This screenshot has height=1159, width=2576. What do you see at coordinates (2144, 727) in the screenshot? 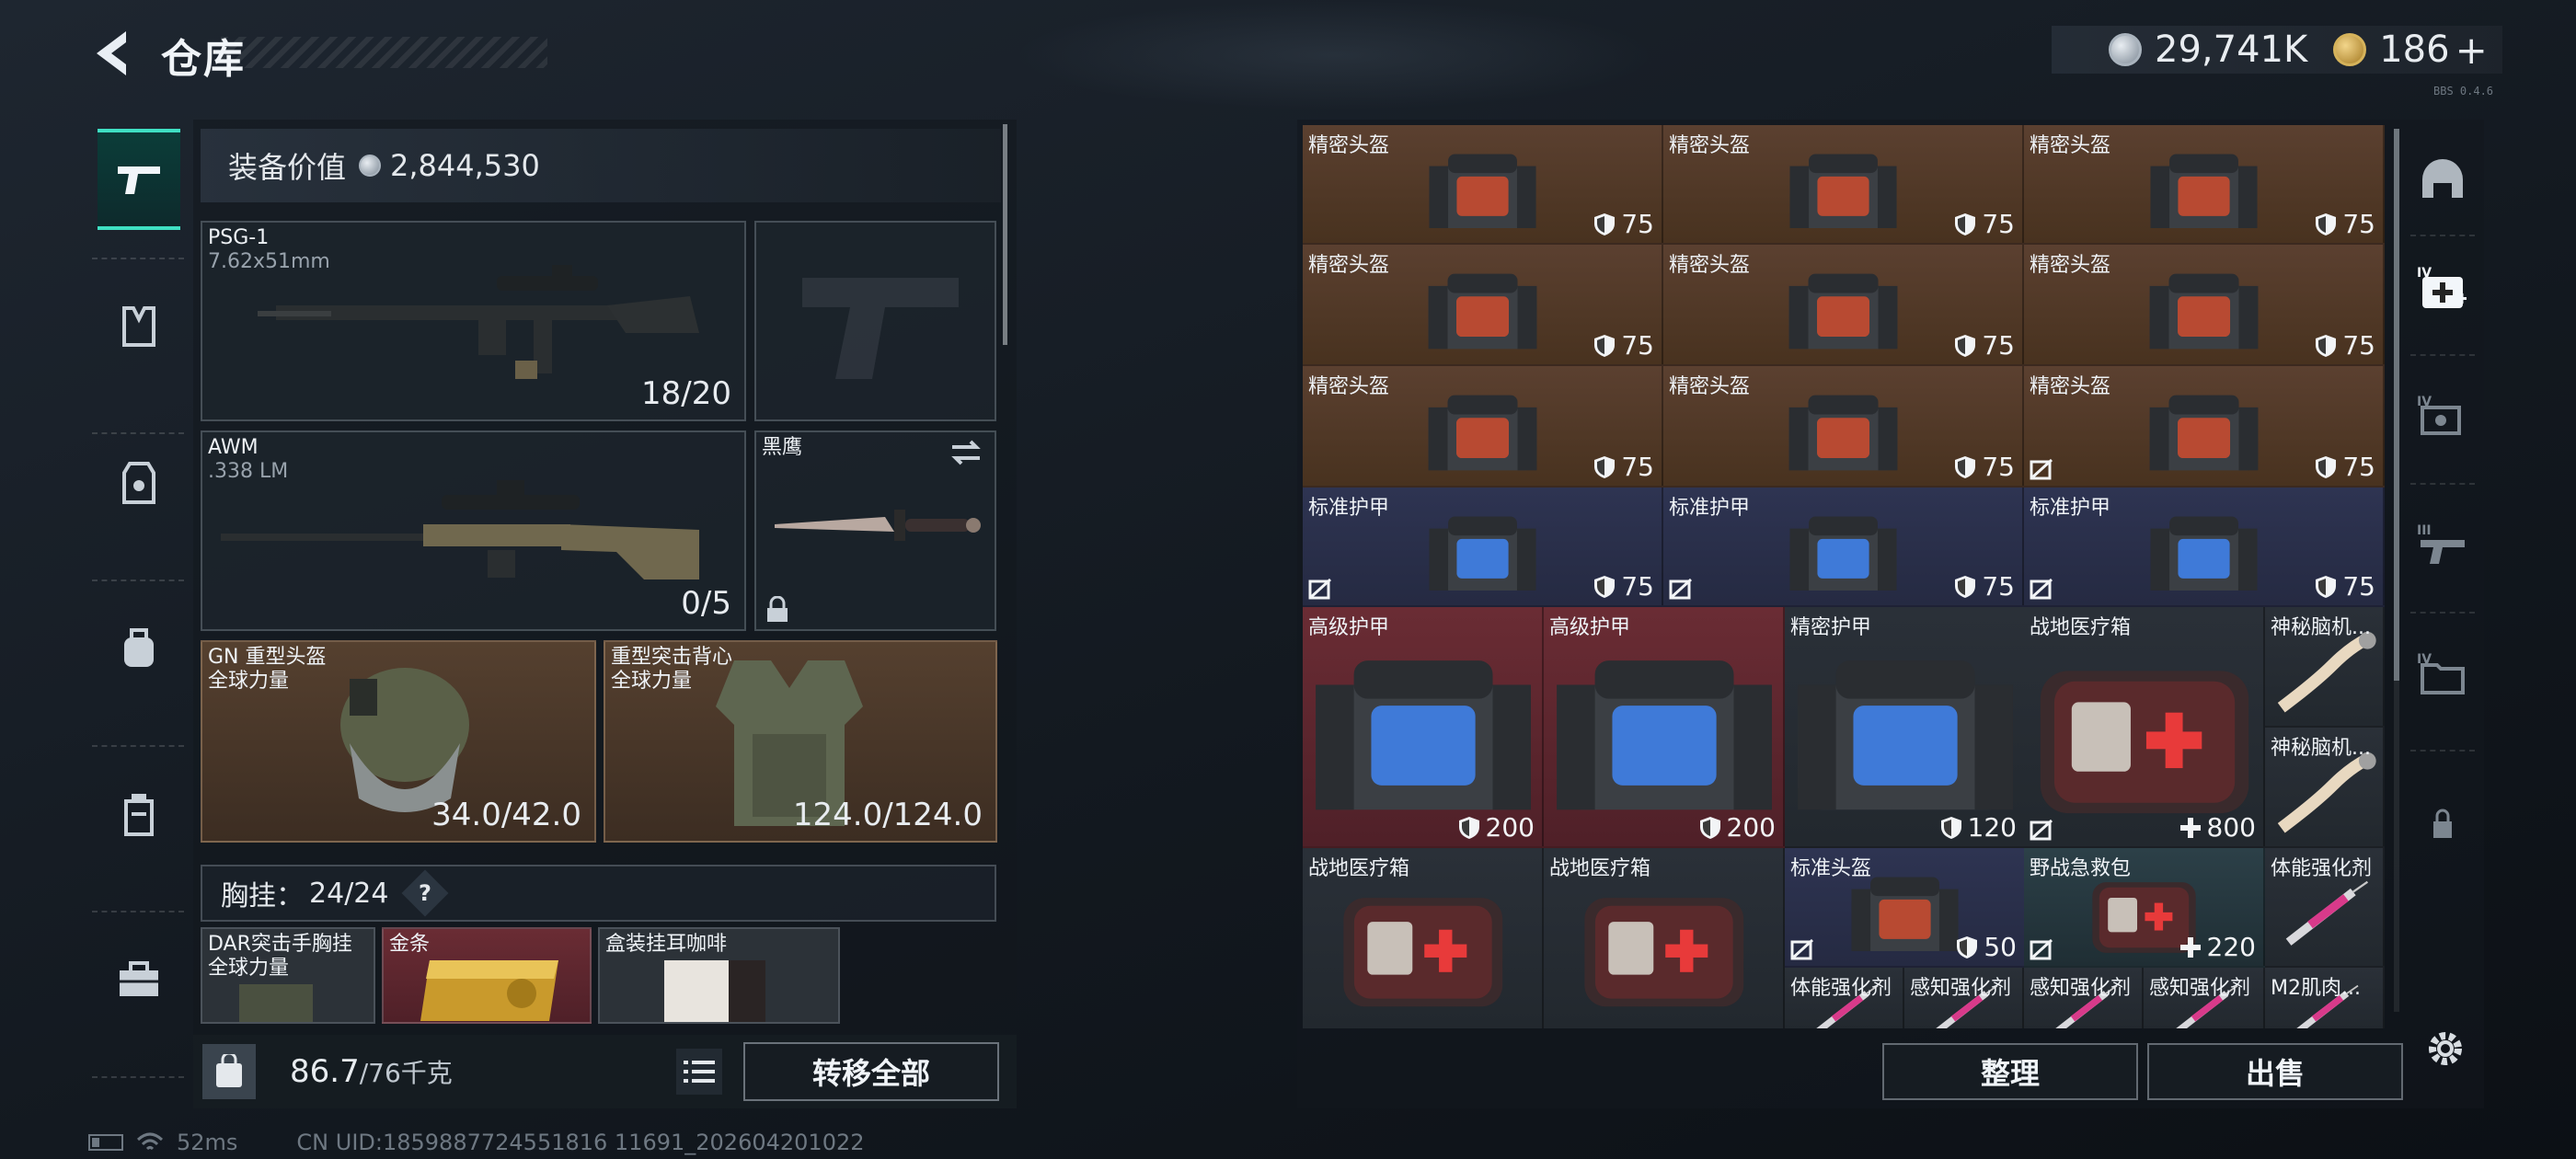
I see `storage-item: 战地医疗箱 800` at bounding box center [2144, 727].